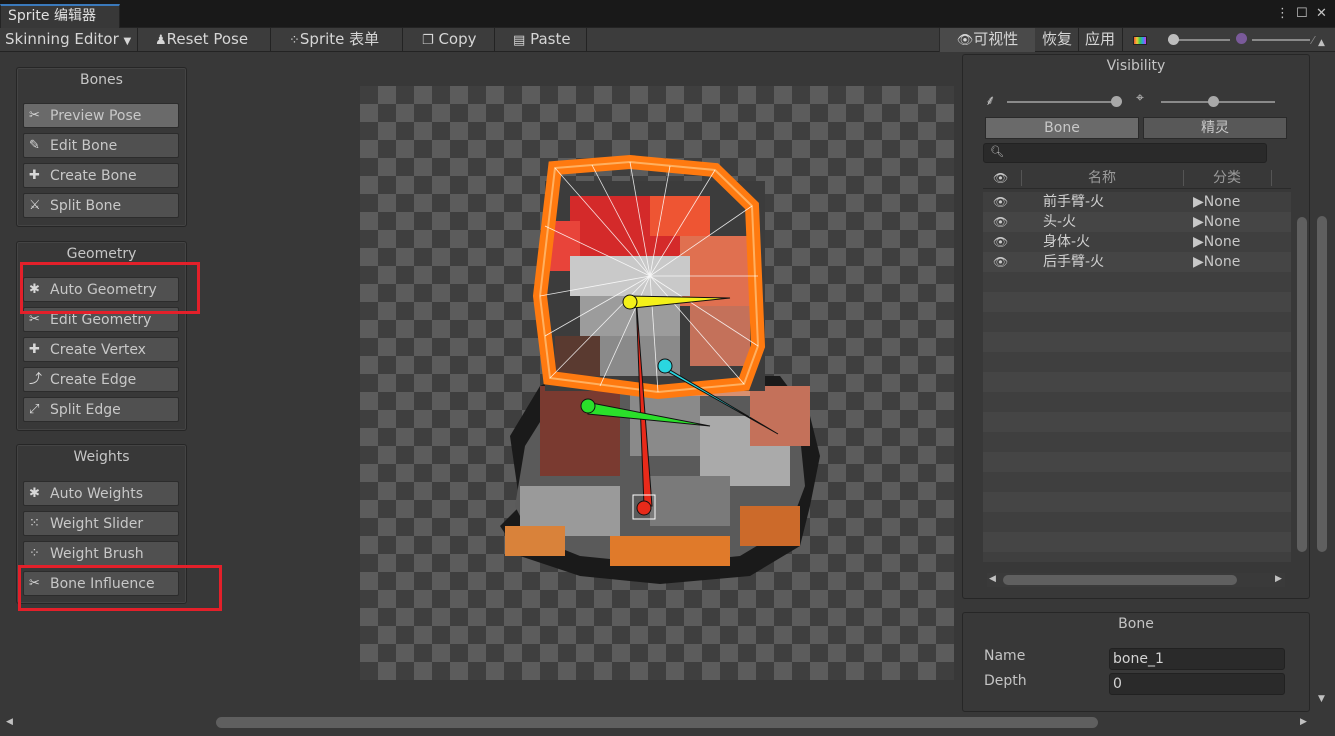 This screenshot has height=736, width=1335. What do you see at coordinates (630, 302) in the screenshot?
I see `bone-head-joint` at bounding box center [630, 302].